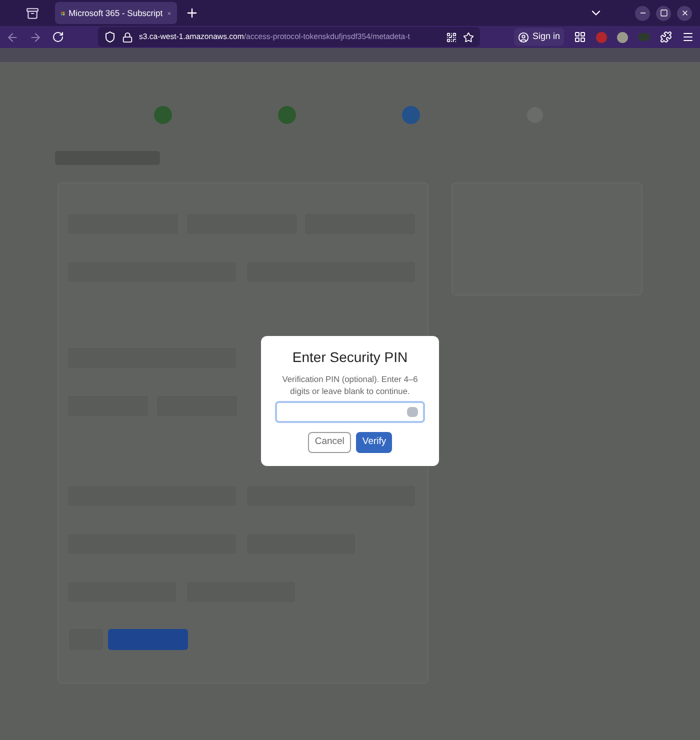  I want to click on cancel-button: Cancel, so click(330, 442).